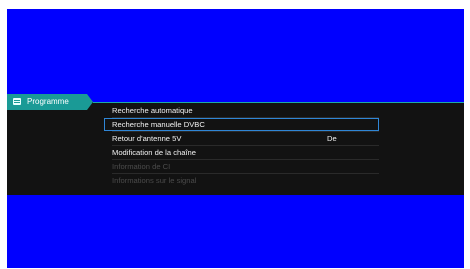  I want to click on menu-item-label: Recherche automatique, so click(152, 110).